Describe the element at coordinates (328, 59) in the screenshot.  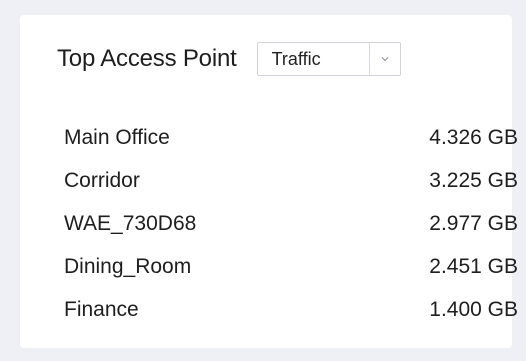
I see `metric-dropdown: Traffic` at that location.